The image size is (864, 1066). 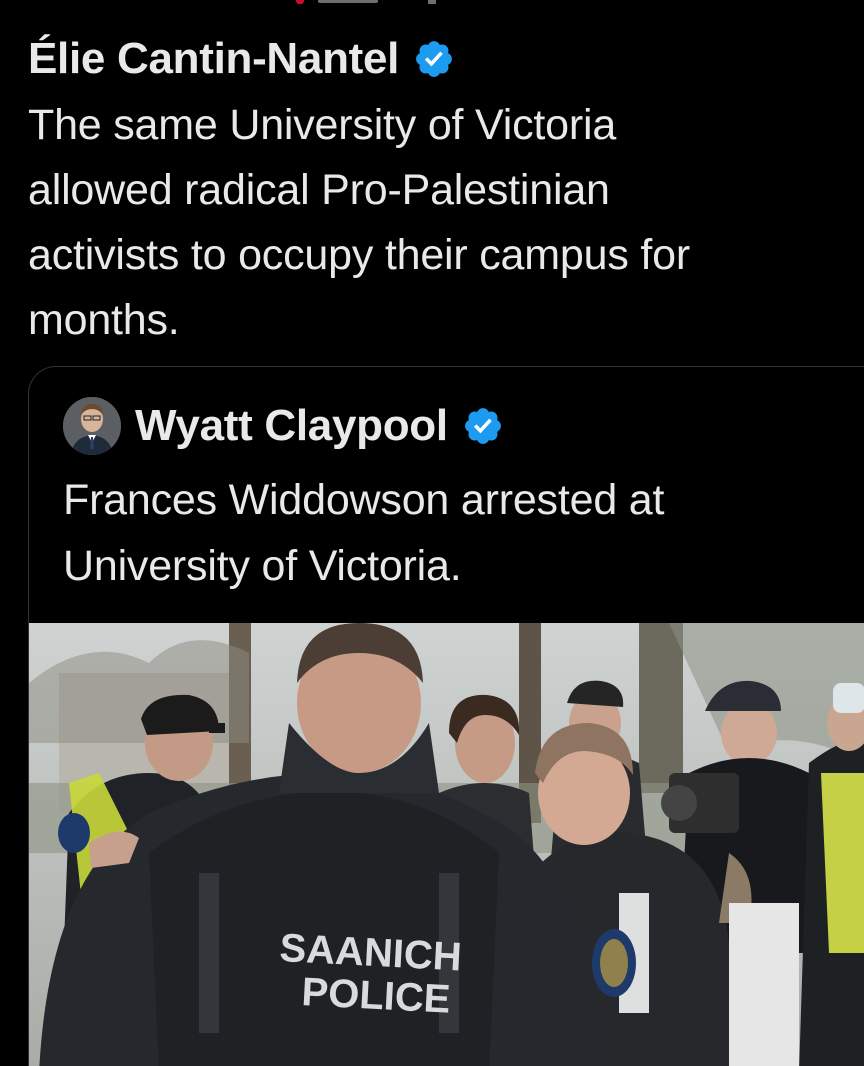 What do you see at coordinates (364, 500) in the screenshot?
I see `quoted-text-line: Frances Widdowson arrested at` at bounding box center [364, 500].